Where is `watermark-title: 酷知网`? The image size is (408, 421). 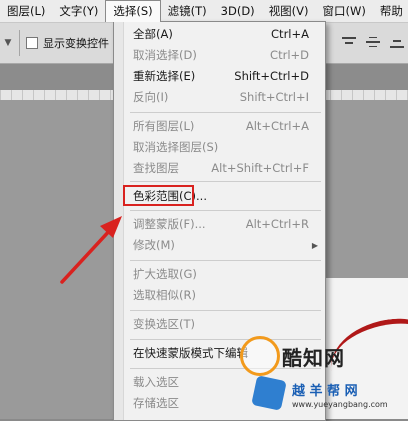 watermark-title: 酷知网 is located at coordinates (313, 358).